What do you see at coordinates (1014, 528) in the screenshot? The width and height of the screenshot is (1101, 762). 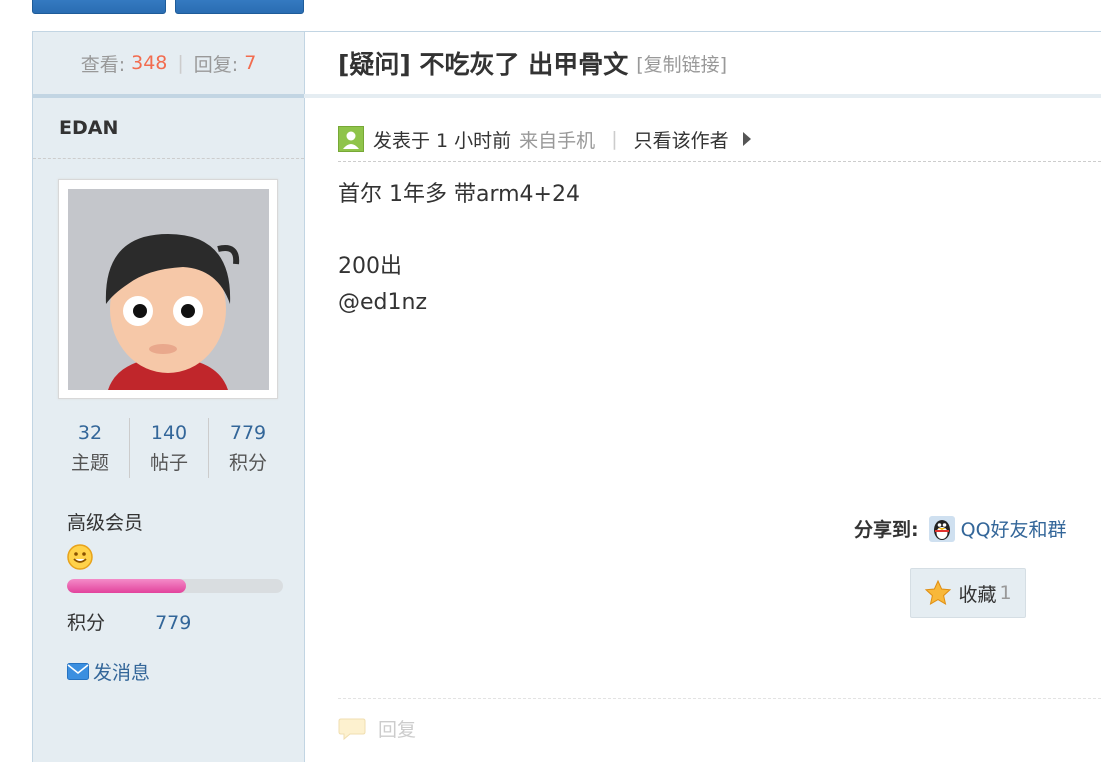 I see `share-qq-link: QQ好友和群` at bounding box center [1014, 528].